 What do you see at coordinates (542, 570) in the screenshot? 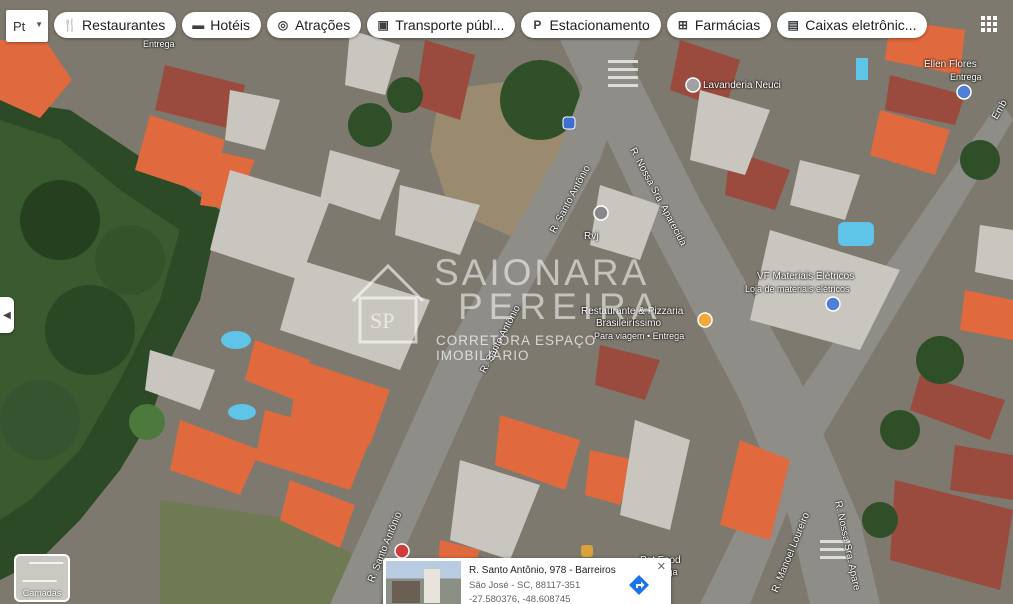
I see `place-address: R. Santo Antônio, 978 - Barreiros` at bounding box center [542, 570].